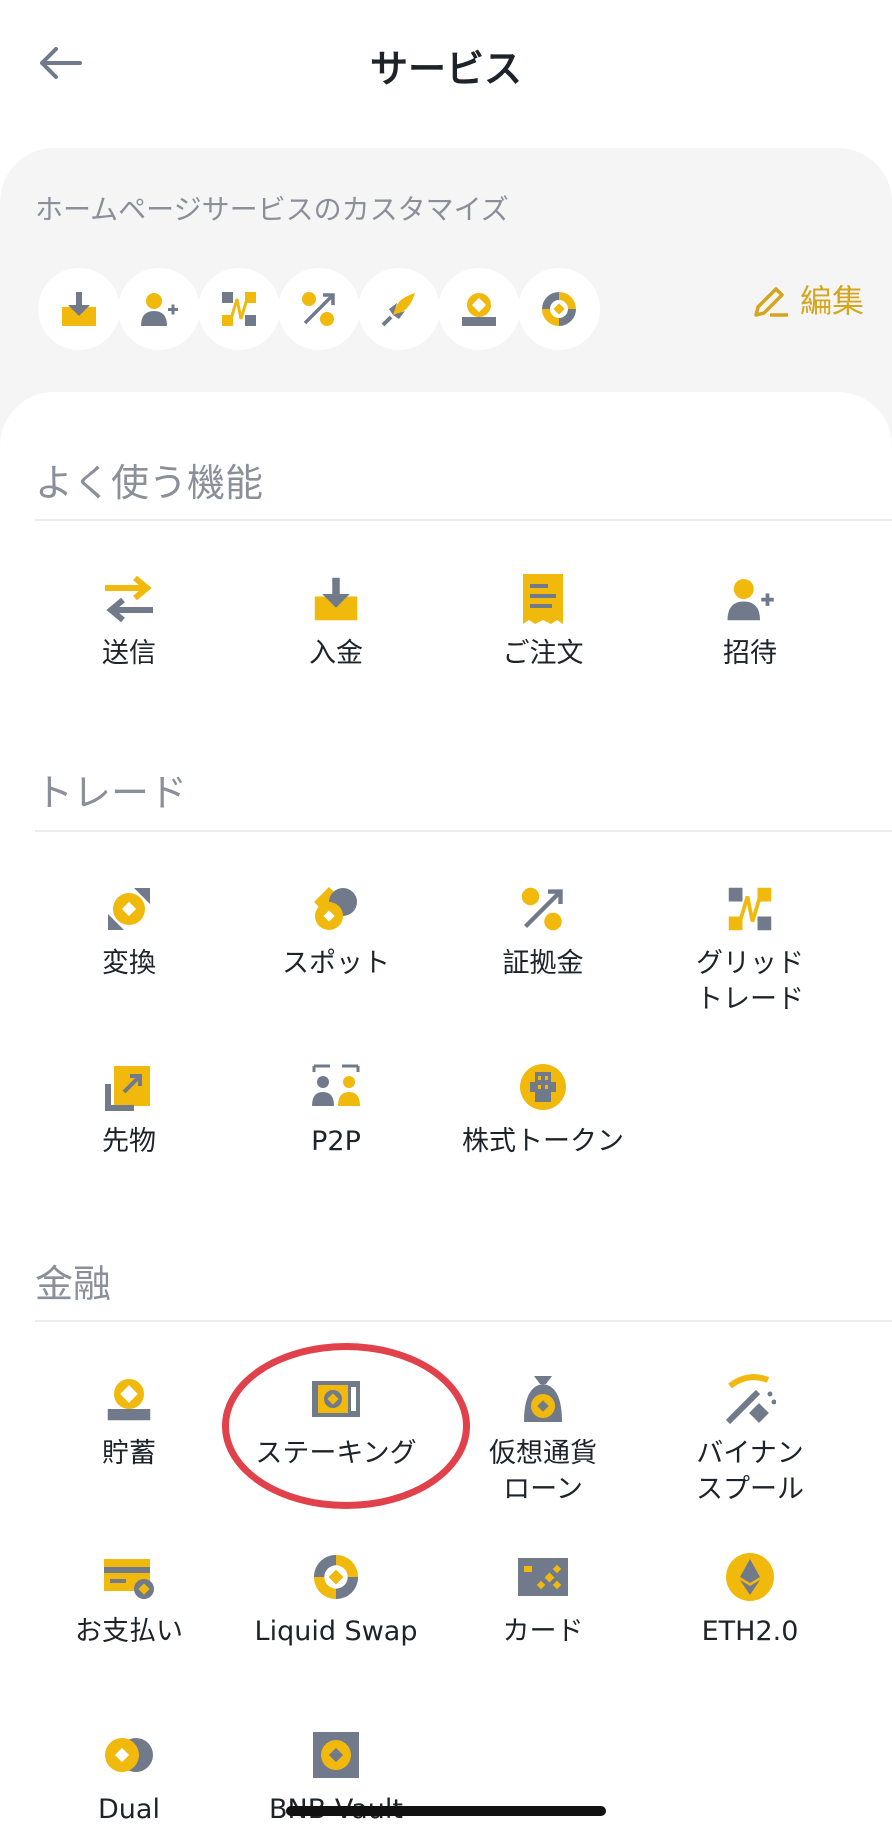 The image size is (892, 1836). What do you see at coordinates (446, 1811) in the screenshot?
I see `home-indicator` at bounding box center [446, 1811].